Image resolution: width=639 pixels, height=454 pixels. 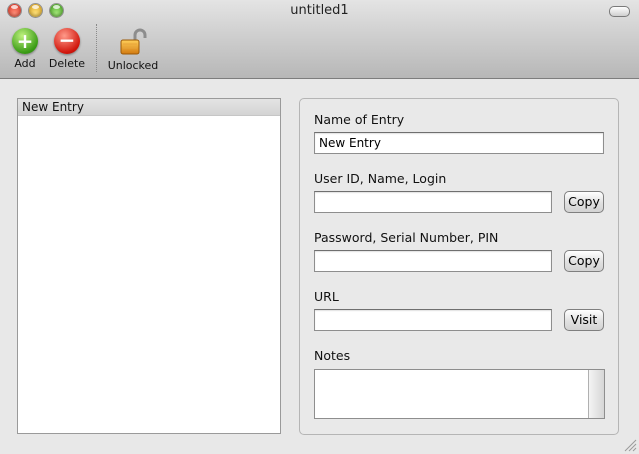 I want to click on notes-scrollbar, so click(x=596, y=394).